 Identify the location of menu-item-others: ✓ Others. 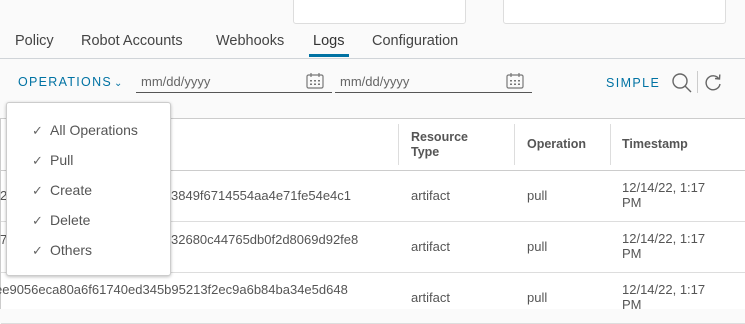
(62, 250).